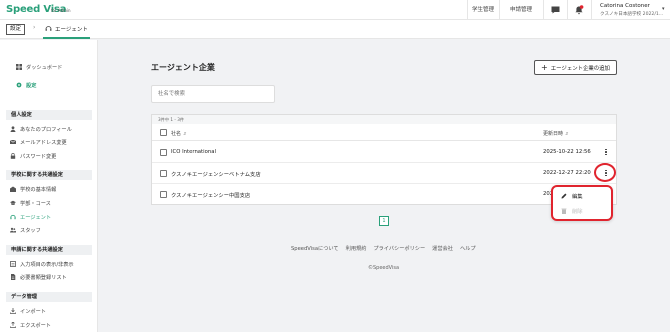 Image resolution: width=670 pixels, height=332 pixels. I want to click on sidebar-item-field-visibility: 入力項目の表示/非表示, so click(42, 264).